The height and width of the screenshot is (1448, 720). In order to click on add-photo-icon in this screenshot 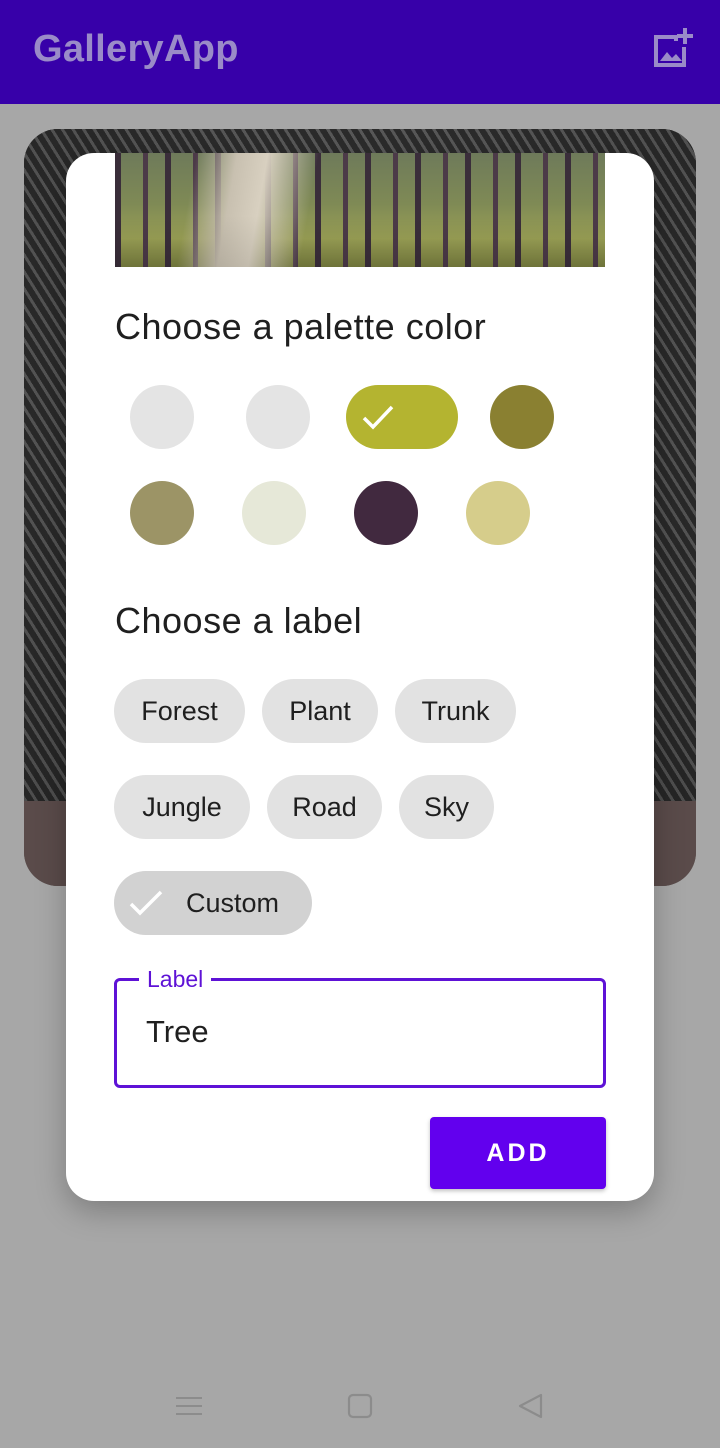, I will do `click(672, 49)`.